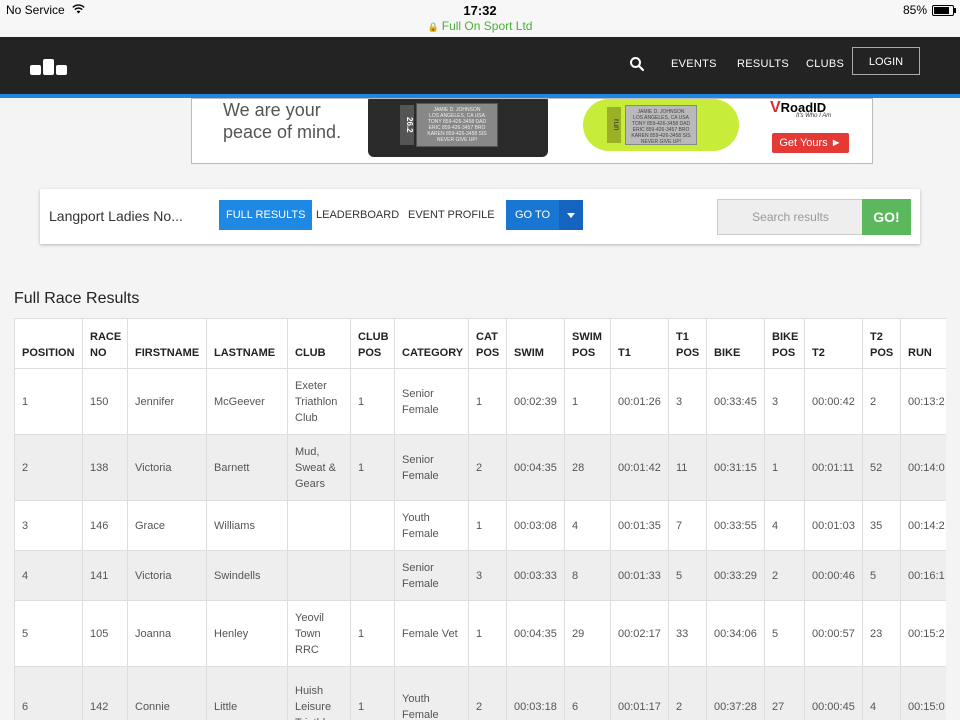 The image size is (960, 720). I want to click on table-cell: Exeter Triathlon Club, so click(319, 401).